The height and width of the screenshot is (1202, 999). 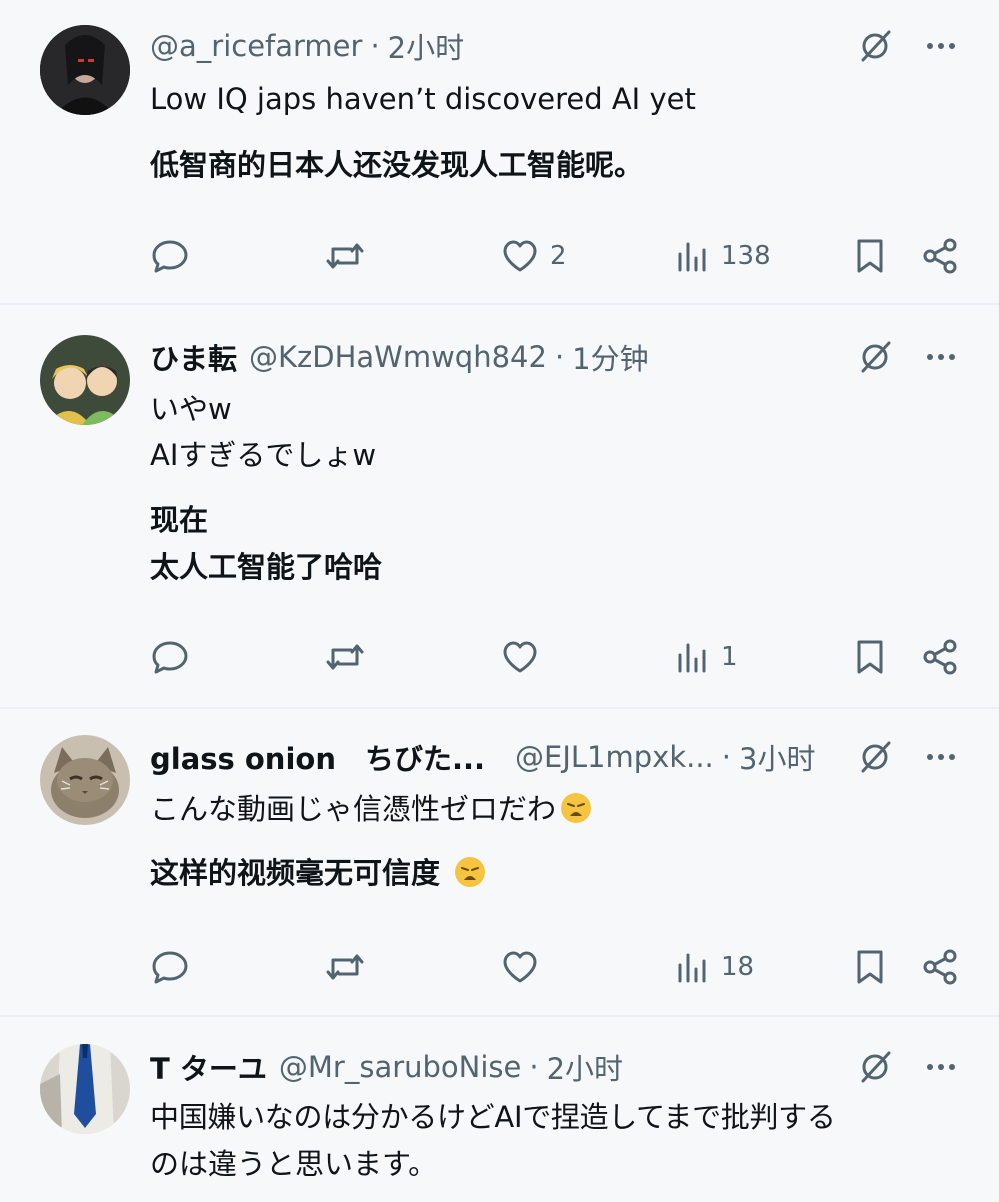 I want to click on action-bar: 2 138, so click(x=555, y=256).